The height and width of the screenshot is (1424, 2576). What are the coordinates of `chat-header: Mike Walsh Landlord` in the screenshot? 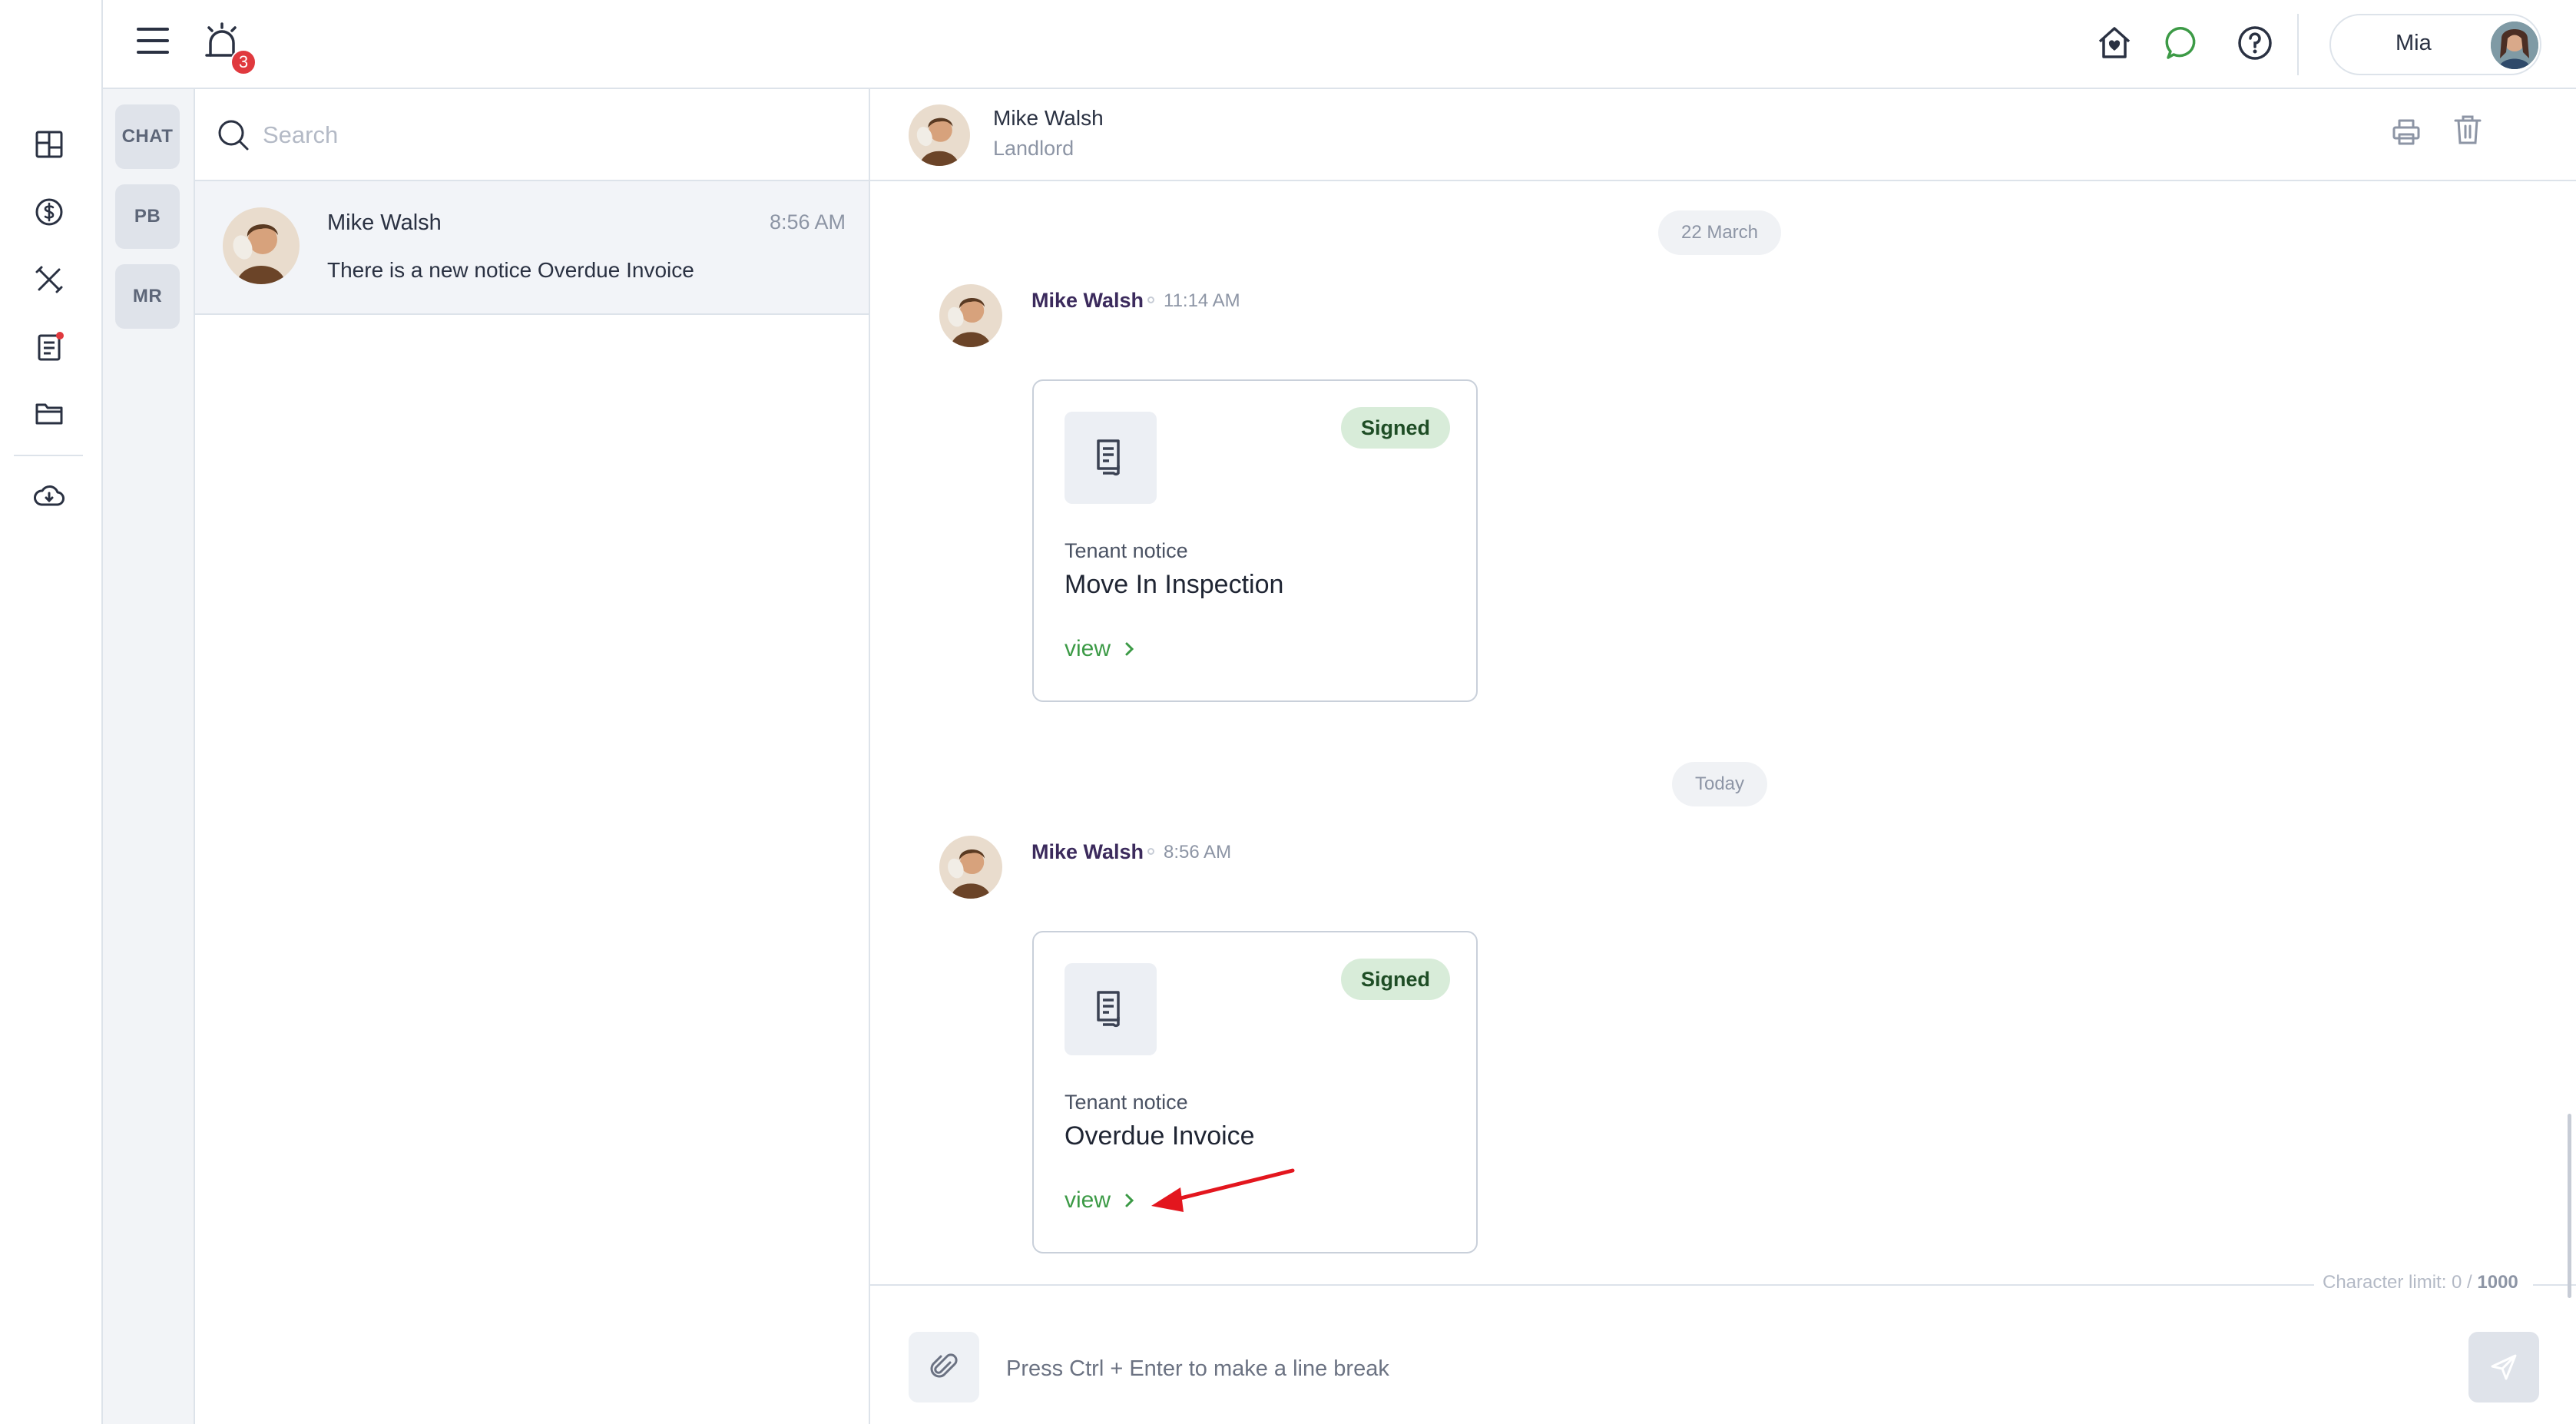 It's located at (1723, 135).